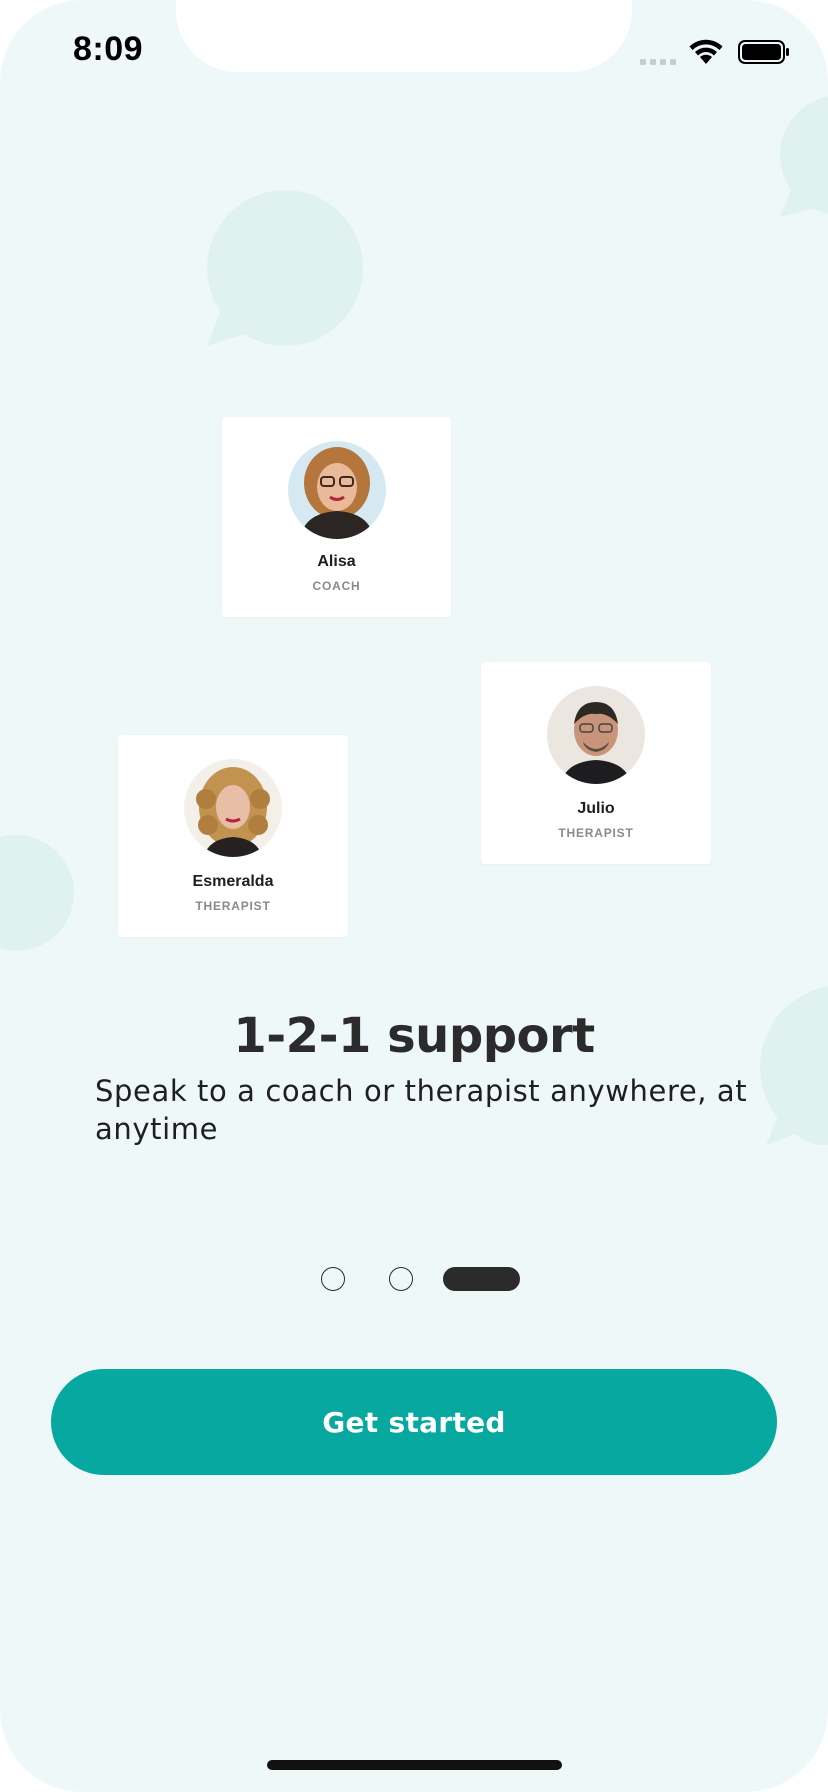 Image resolution: width=828 pixels, height=1792 pixels. What do you see at coordinates (336, 561) in the screenshot?
I see `coach-name: Alisa` at bounding box center [336, 561].